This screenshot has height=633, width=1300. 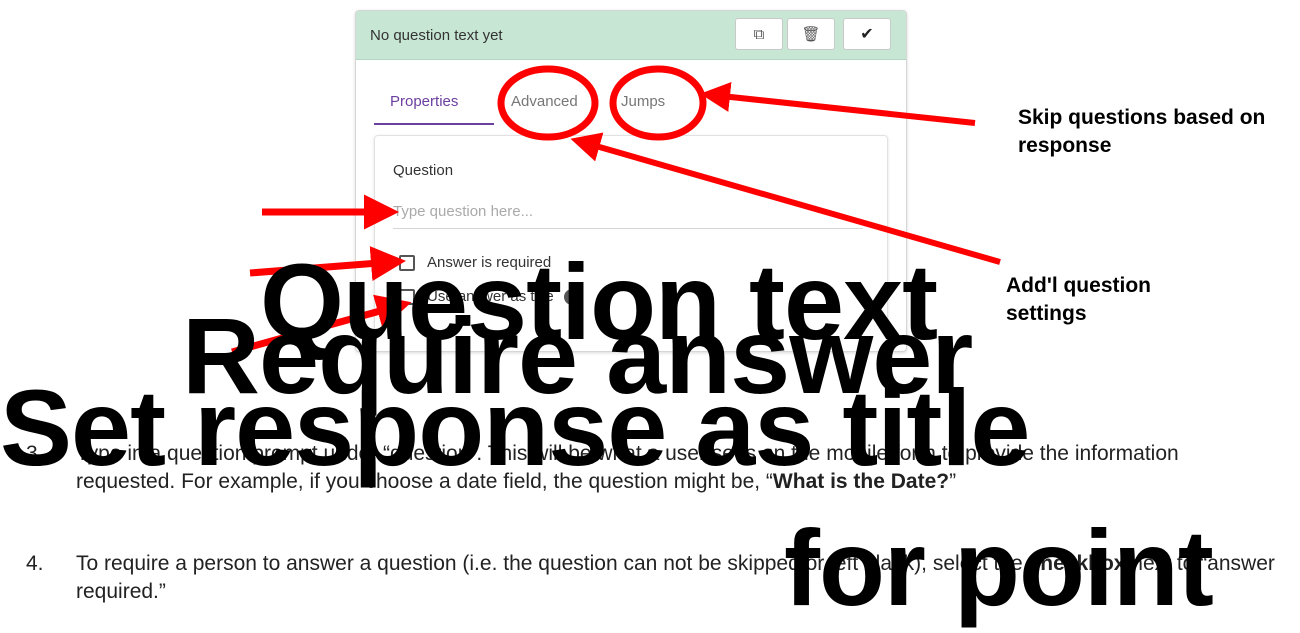 I want to click on delete-button: 🗑, so click(x=811, y=34).